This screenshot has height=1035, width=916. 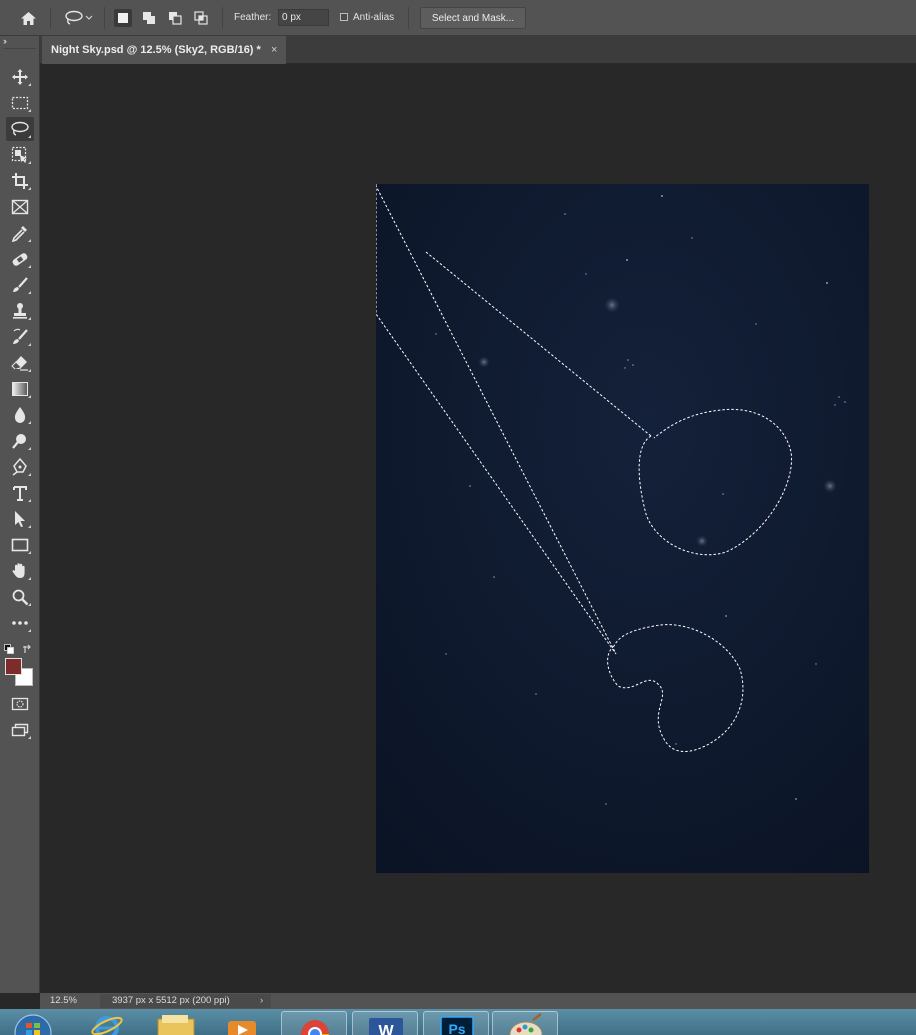 I want to click on new-selection-icon, so click(x=123, y=18).